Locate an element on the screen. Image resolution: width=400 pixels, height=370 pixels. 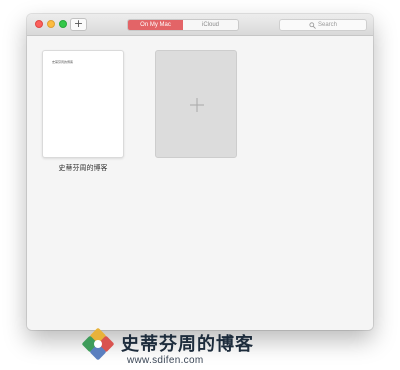
search-placeholder: Search is located at coordinates (327, 25).